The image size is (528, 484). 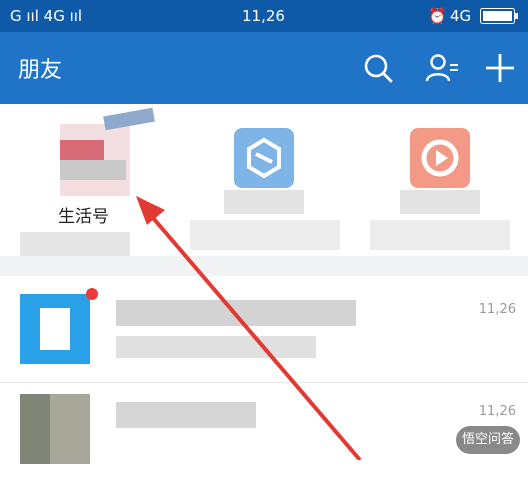 I want to click on watermark: 悟空问答, so click(x=487, y=440).